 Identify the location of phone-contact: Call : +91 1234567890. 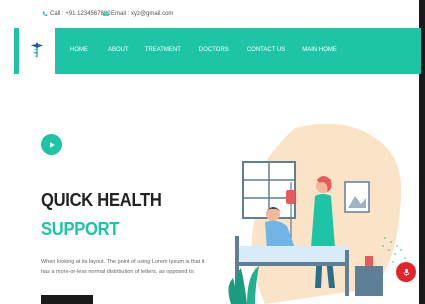
(76, 14).